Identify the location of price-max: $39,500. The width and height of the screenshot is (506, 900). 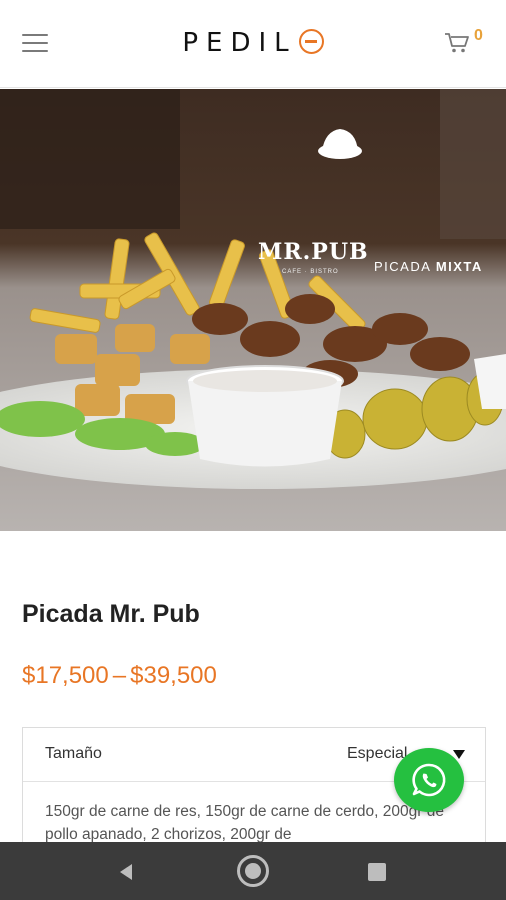
(173, 675).